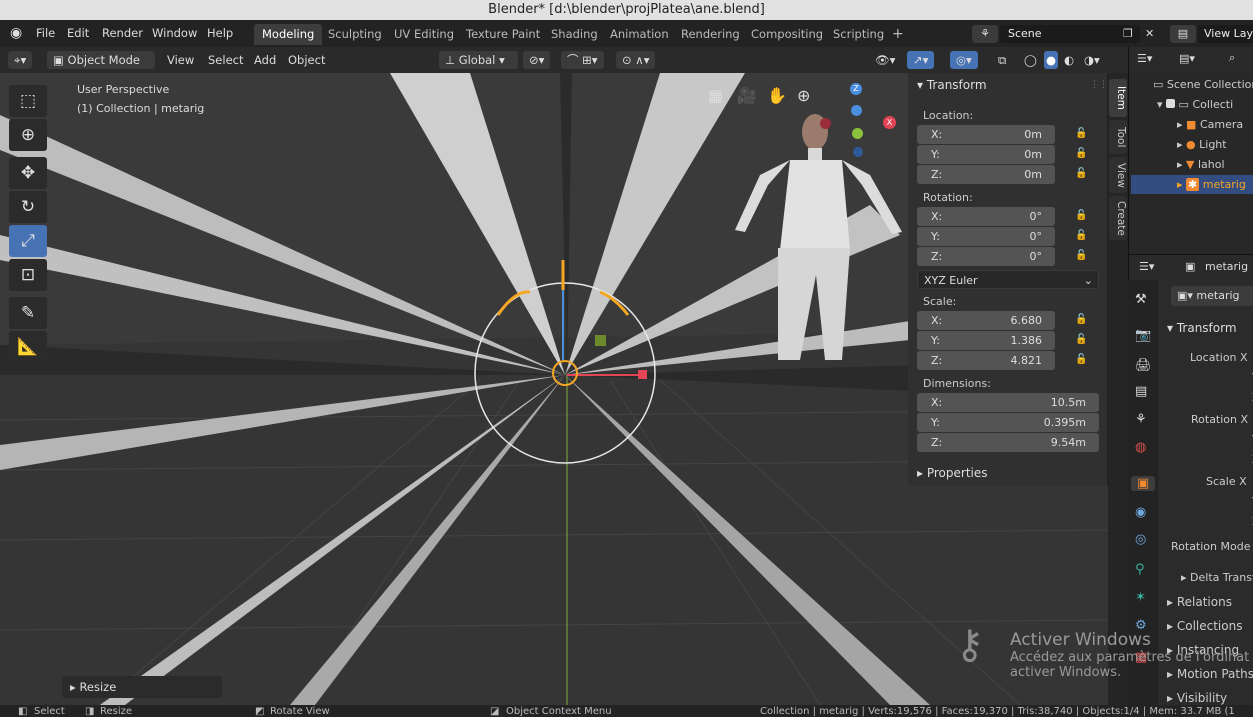 This screenshot has width=1253, height=717. I want to click on expand-icon: ▾, so click(1160, 104).